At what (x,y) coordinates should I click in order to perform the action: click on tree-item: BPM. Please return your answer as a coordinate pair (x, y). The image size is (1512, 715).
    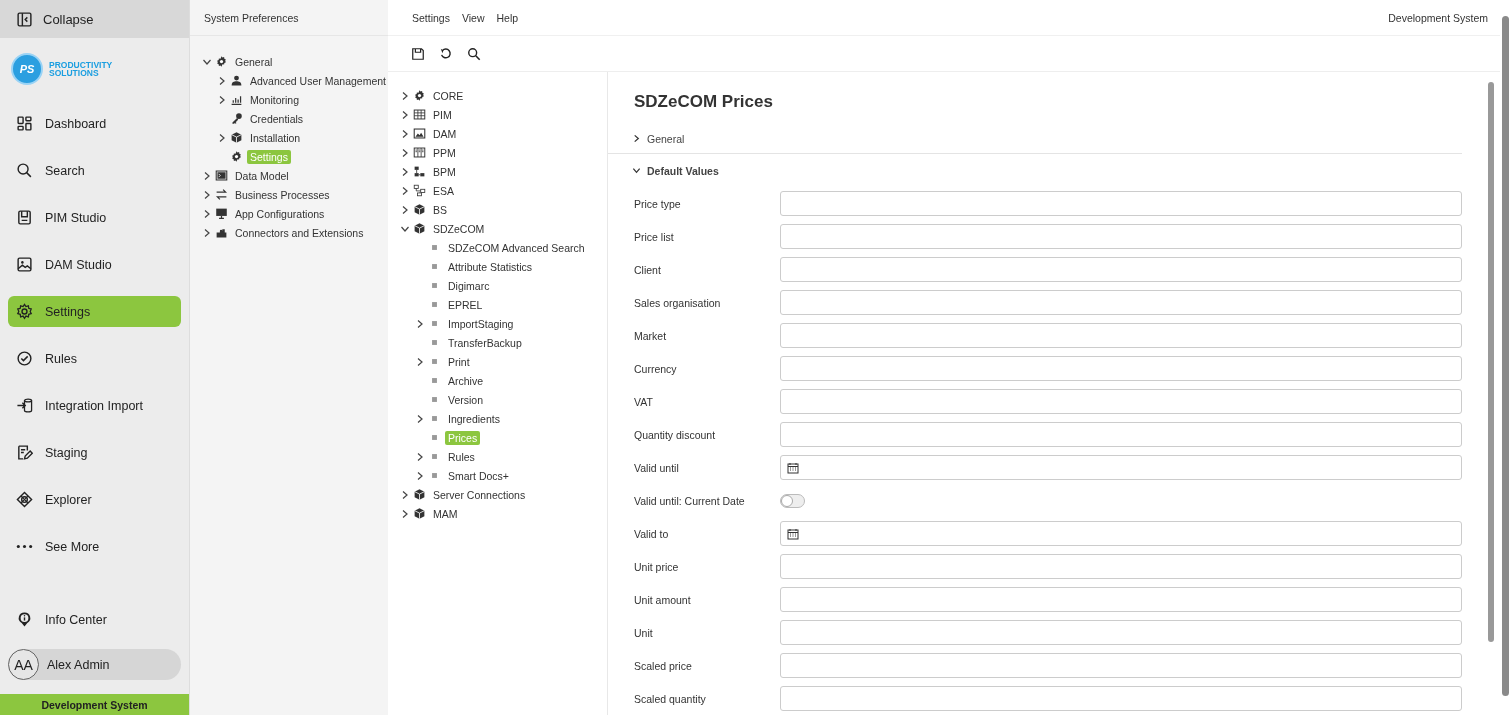
    Looking at the image, I should click on (444, 171).